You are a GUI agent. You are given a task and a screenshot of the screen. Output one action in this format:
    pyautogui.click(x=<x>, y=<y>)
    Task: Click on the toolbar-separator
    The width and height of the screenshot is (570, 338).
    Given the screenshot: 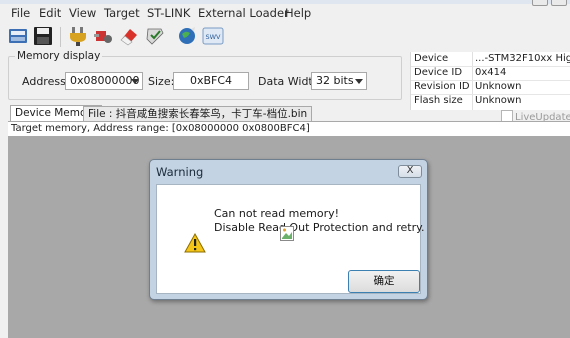 What is the action you would take?
    pyautogui.click(x=60, y=37)
    